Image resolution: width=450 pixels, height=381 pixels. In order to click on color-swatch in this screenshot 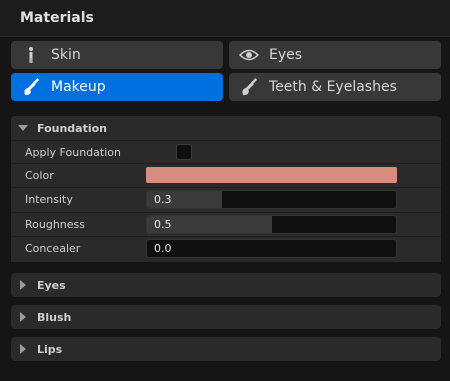, I will do `click(271, 175)`.